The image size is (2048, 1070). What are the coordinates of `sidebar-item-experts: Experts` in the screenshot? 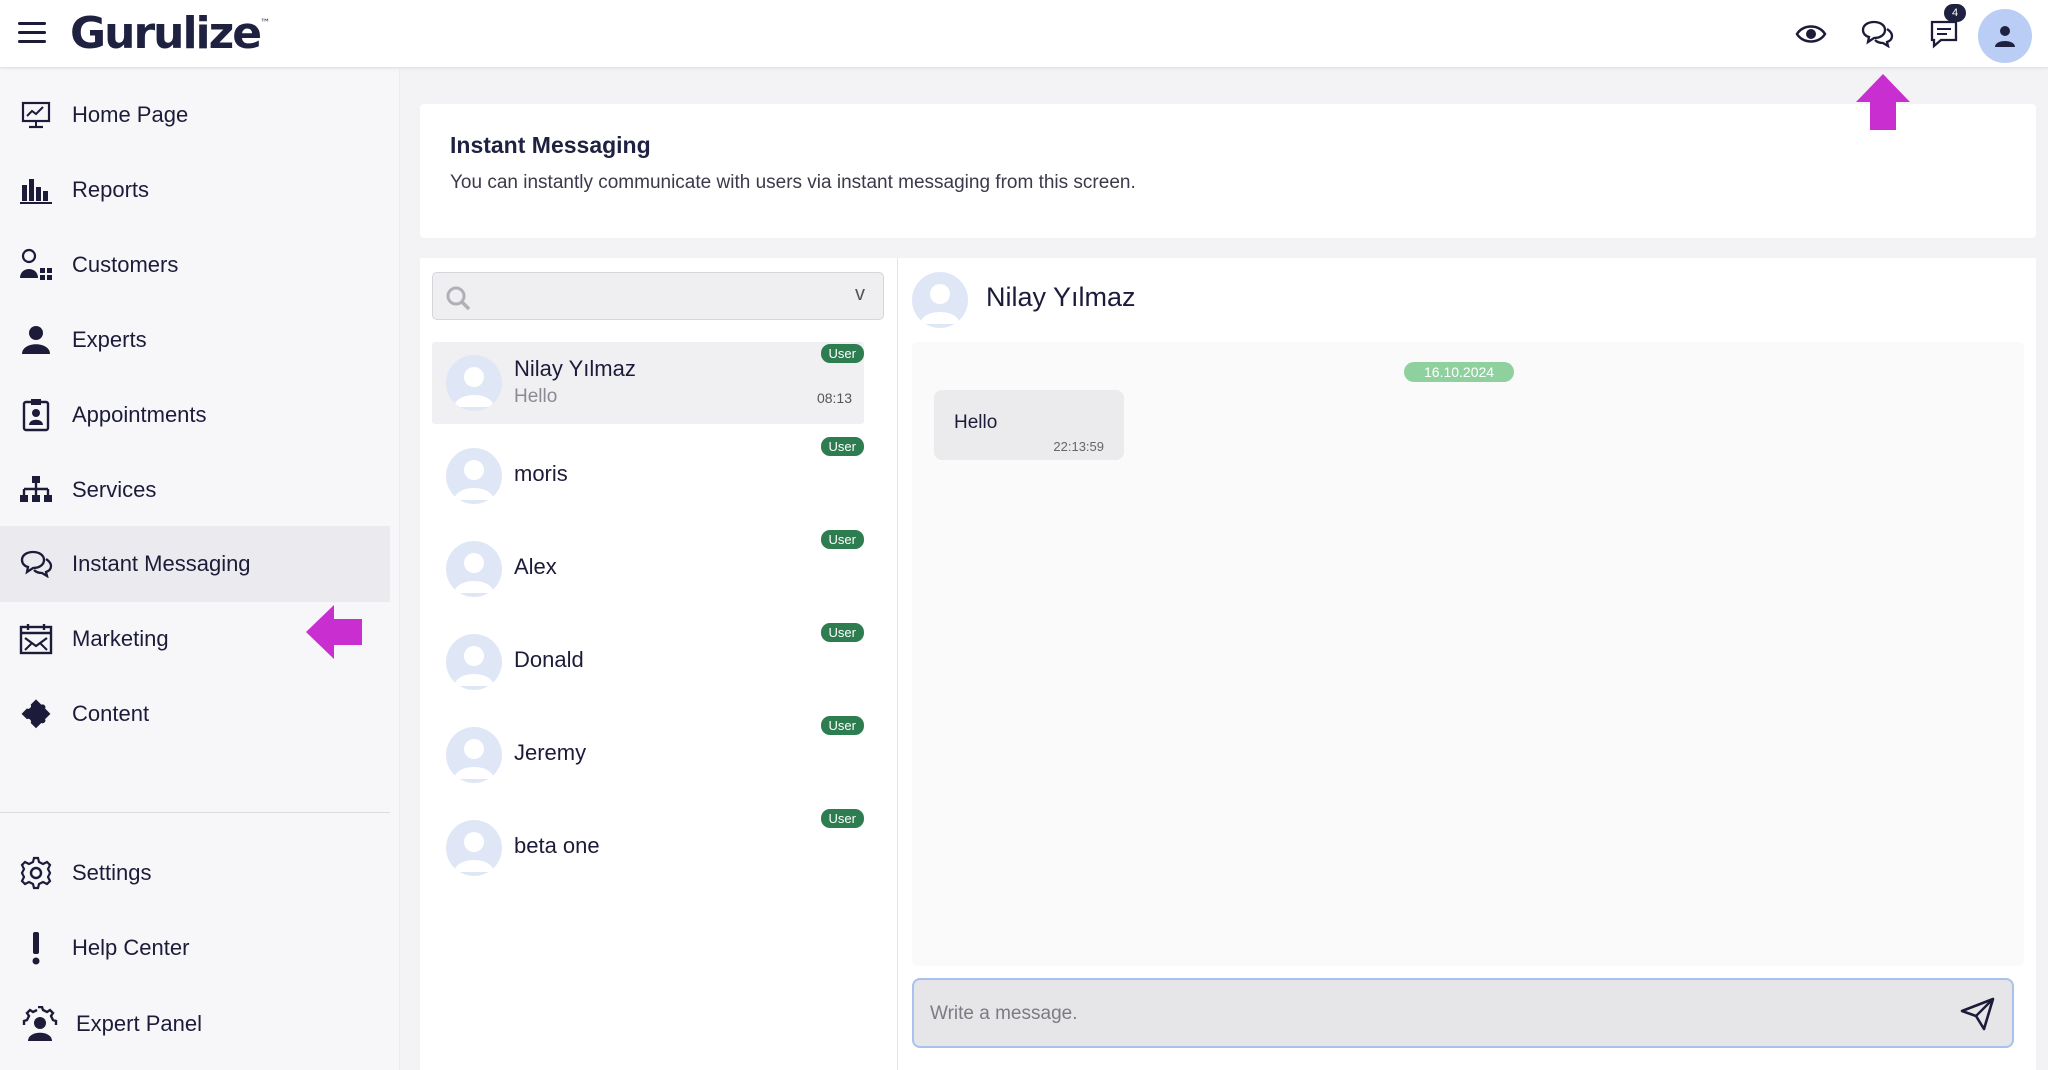 It's located at (195, 340).